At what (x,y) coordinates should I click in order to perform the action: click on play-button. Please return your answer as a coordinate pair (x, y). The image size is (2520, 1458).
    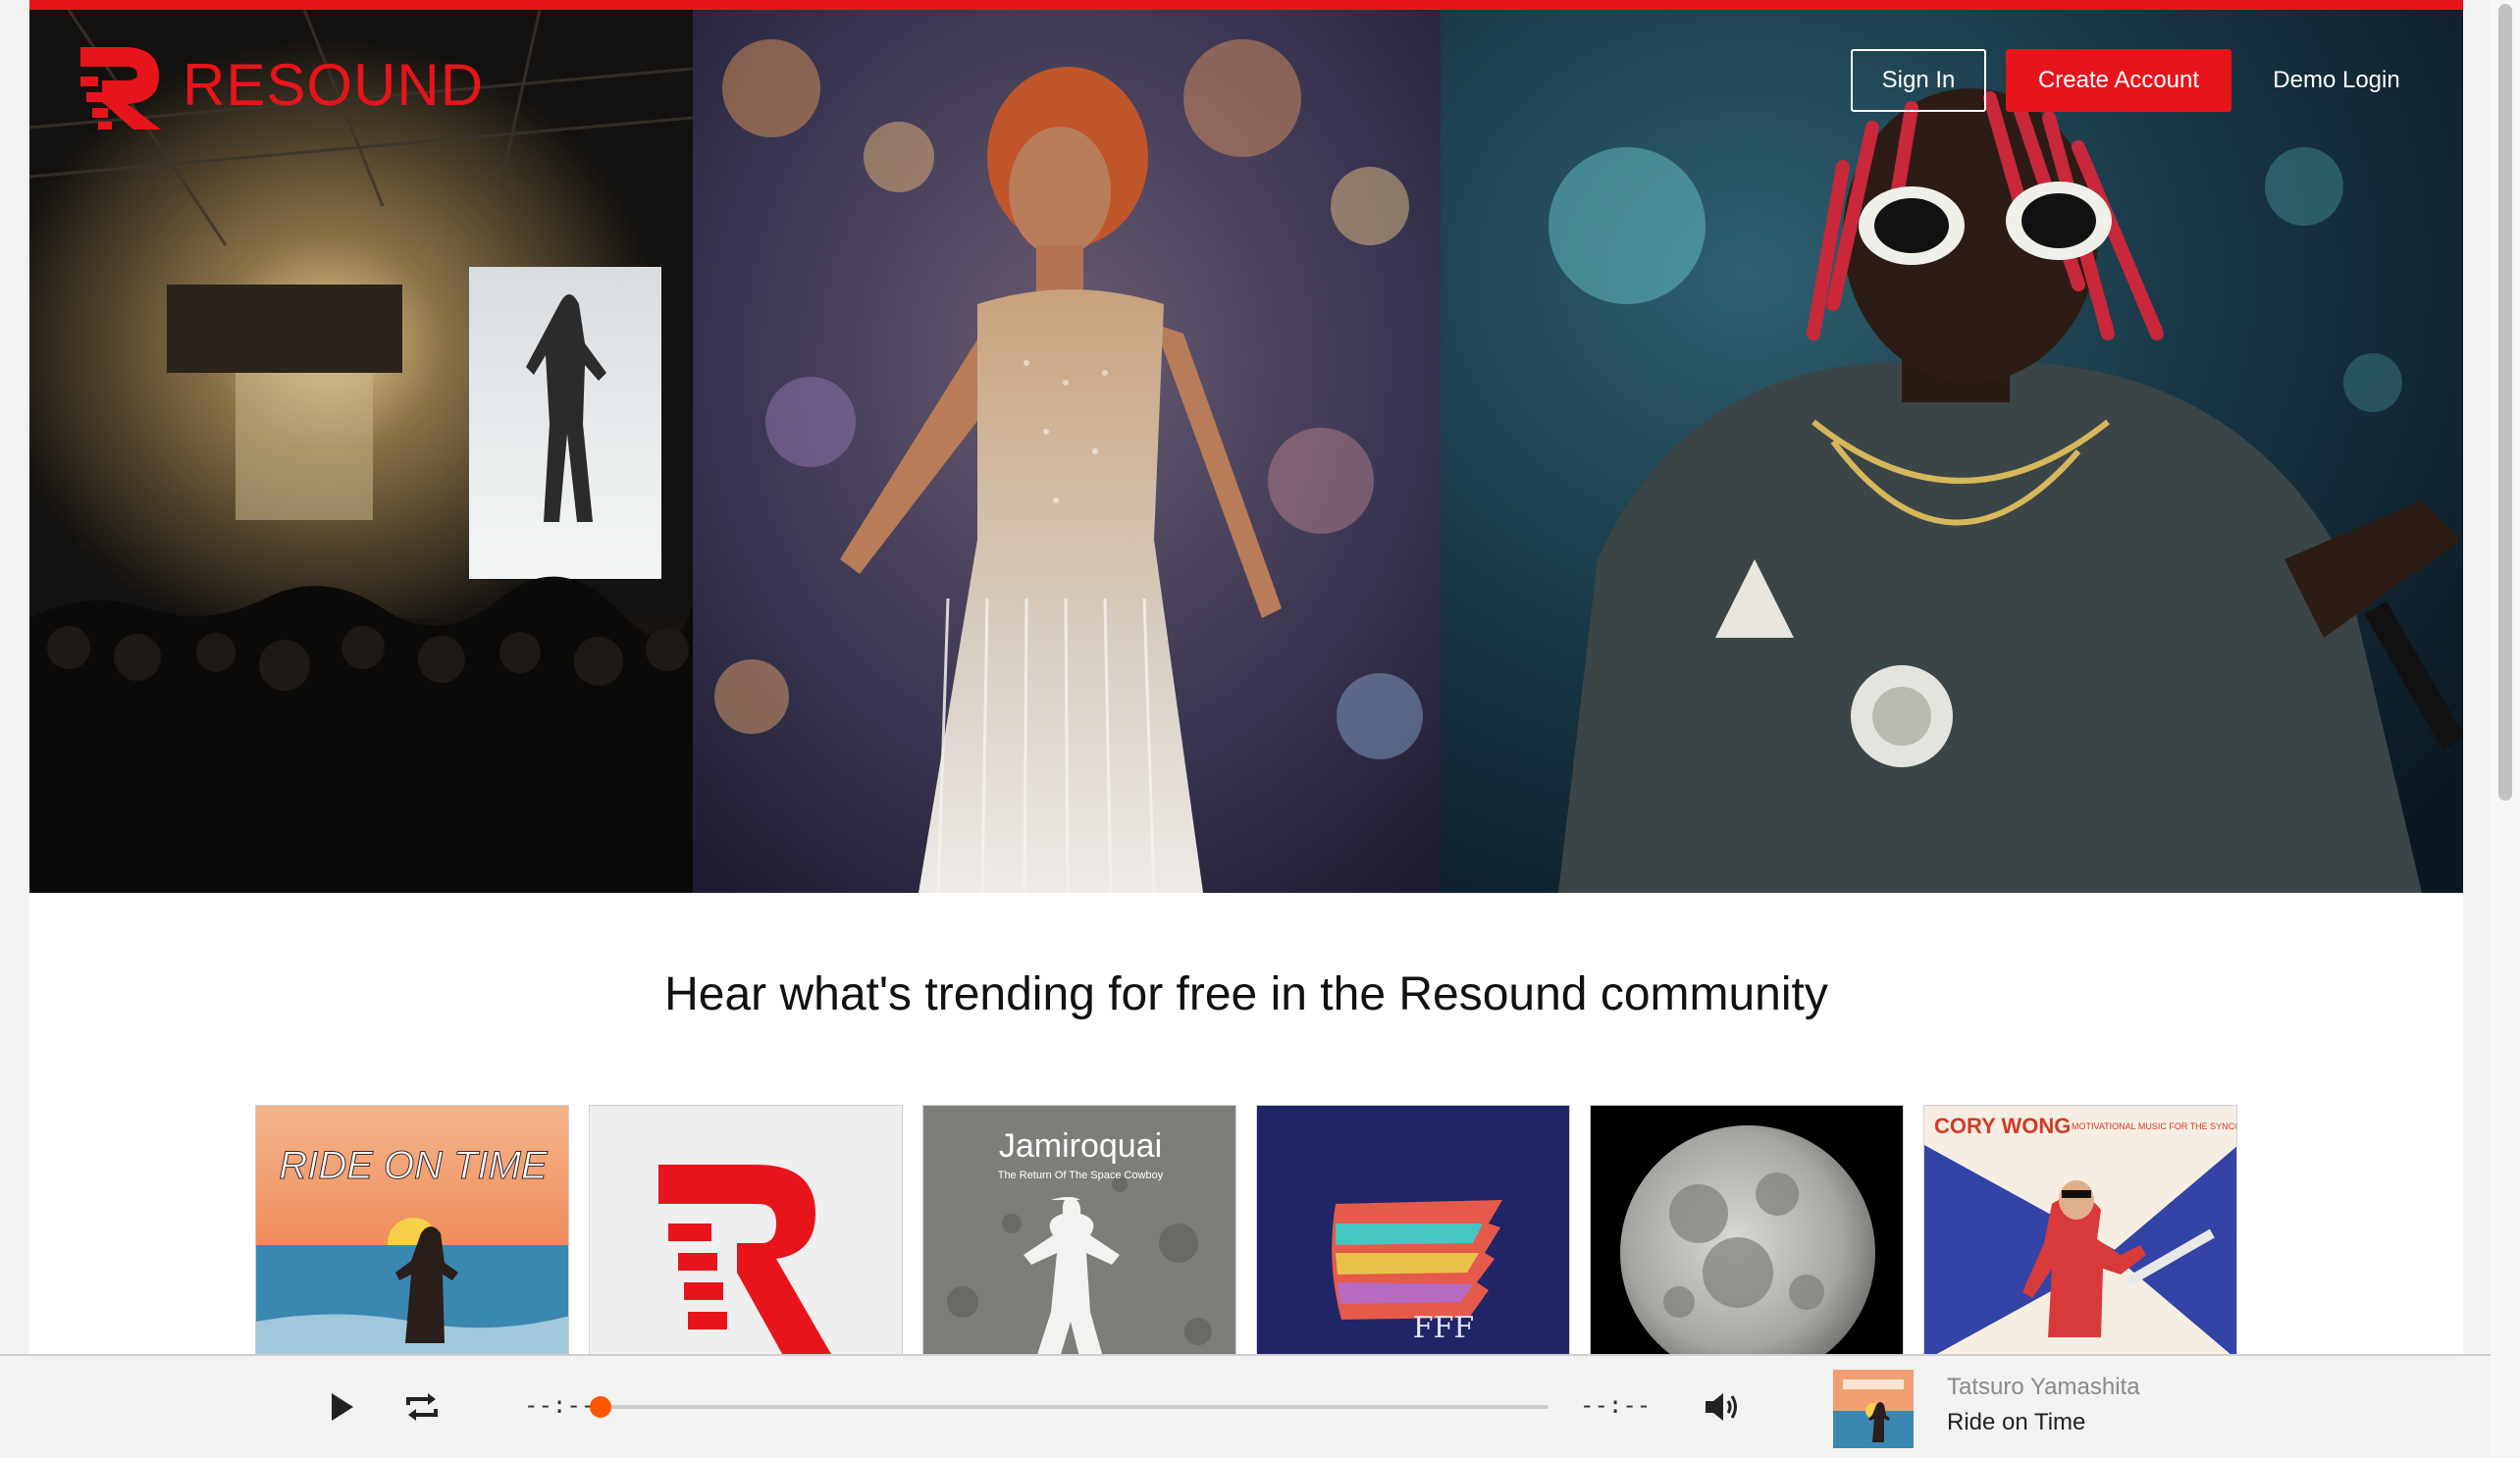
    Looking at the image, I should click on (341, 1407).